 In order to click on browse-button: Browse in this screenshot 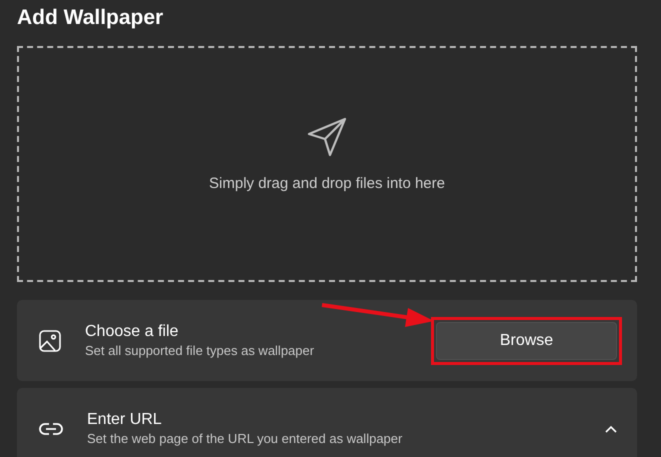, I will do `click(526, 341)`.